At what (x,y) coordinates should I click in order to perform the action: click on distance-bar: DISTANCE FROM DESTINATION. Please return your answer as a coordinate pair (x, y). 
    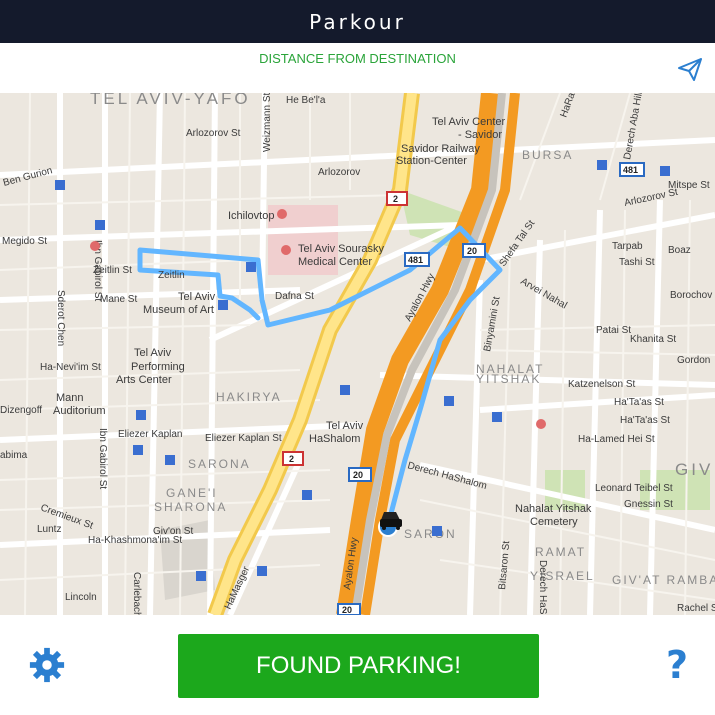
    Looking at the image, I should click on (357, 68).